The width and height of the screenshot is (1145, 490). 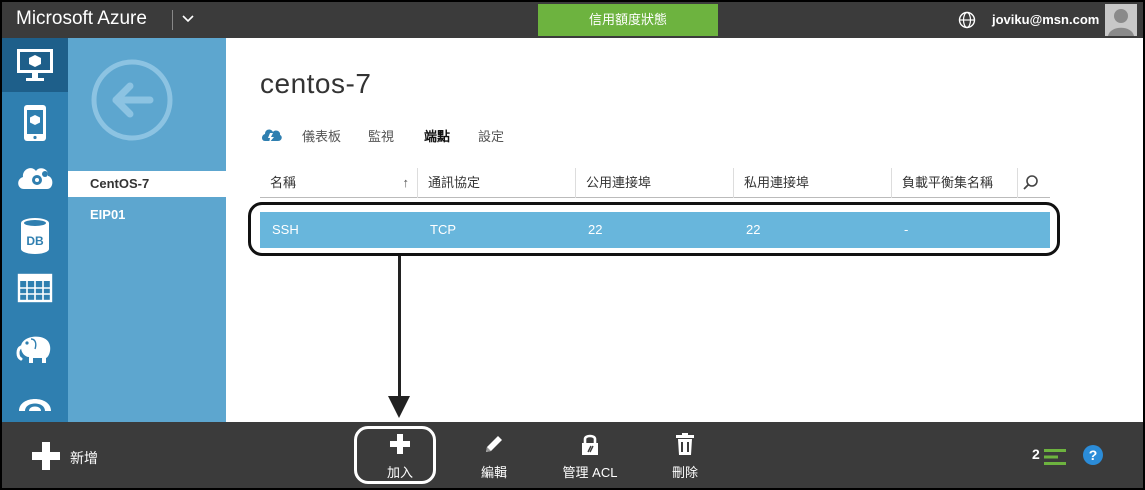 What do you see at coordinates (906, 229) in the screenshot?
I see `cell-lb-set: -` at bounding box center [906, 229].